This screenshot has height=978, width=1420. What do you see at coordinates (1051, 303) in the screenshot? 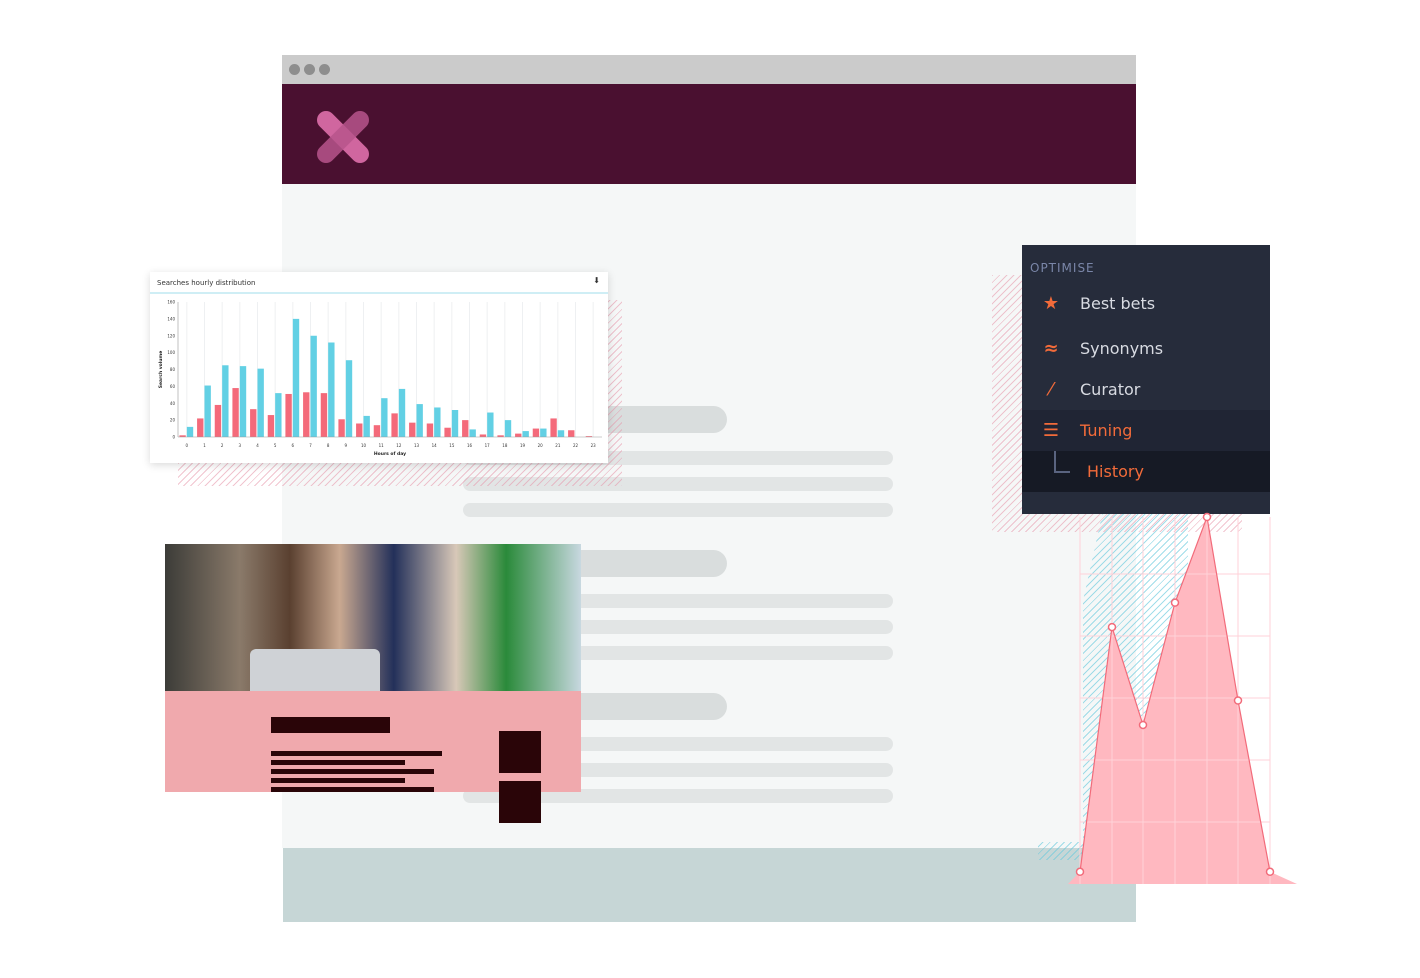
I see `star-icon: ★` at bounding box center [1051, 303].